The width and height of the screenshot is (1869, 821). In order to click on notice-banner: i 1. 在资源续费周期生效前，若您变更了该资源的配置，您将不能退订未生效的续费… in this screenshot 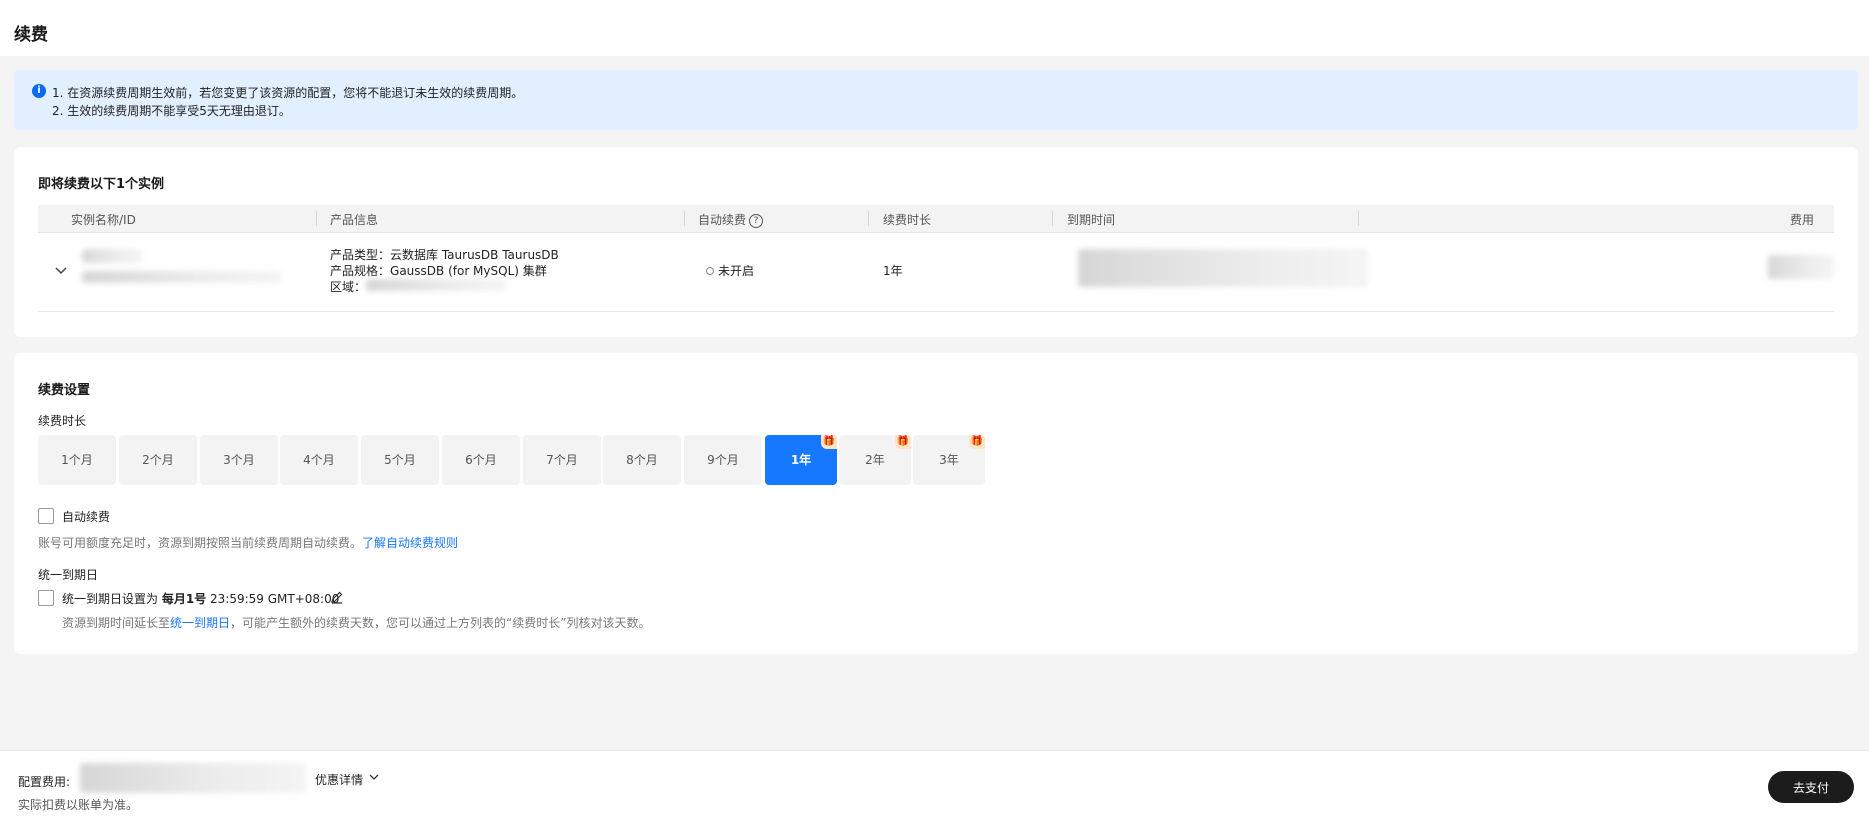, I will do `click(936, 100)`.